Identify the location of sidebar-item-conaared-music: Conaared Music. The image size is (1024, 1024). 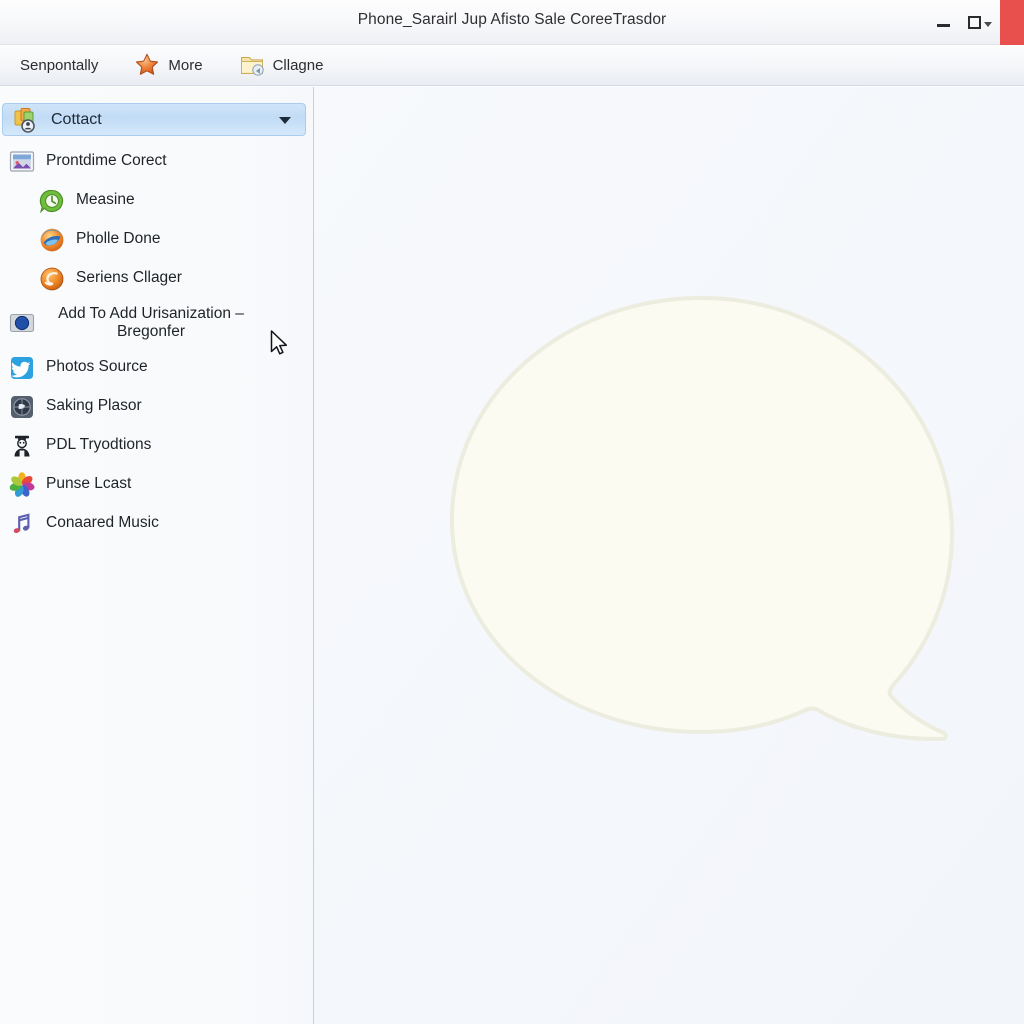
(156, 523).